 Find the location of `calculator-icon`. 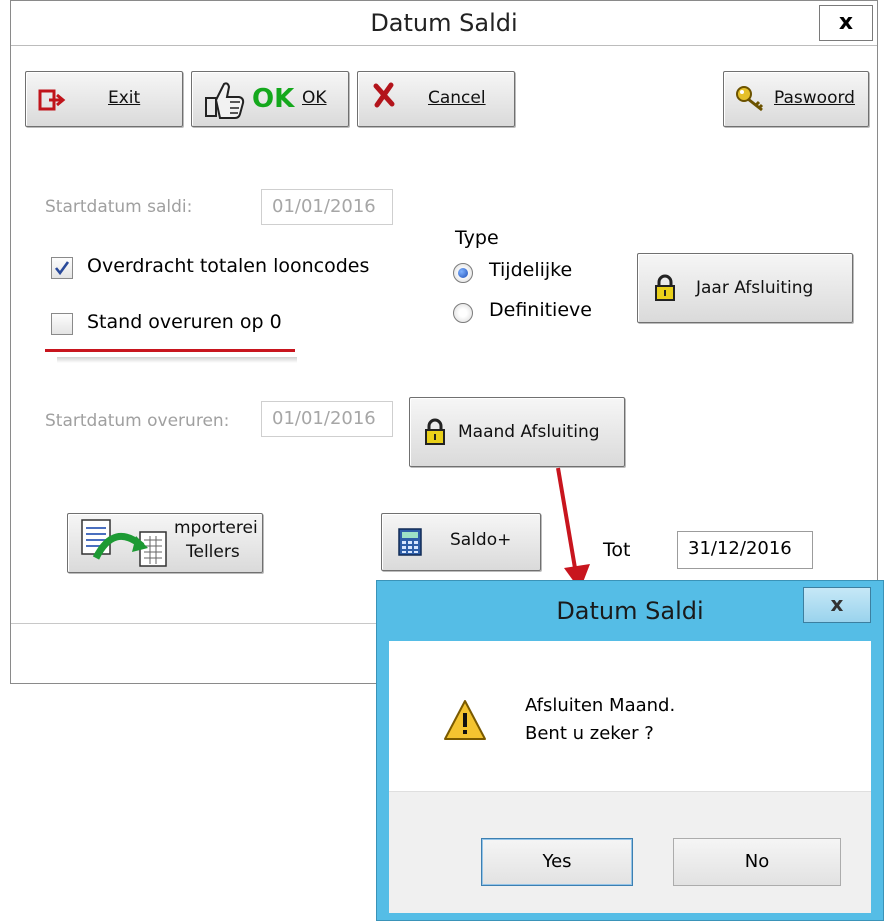

calculator-icon is located at coordinates (410, 542).